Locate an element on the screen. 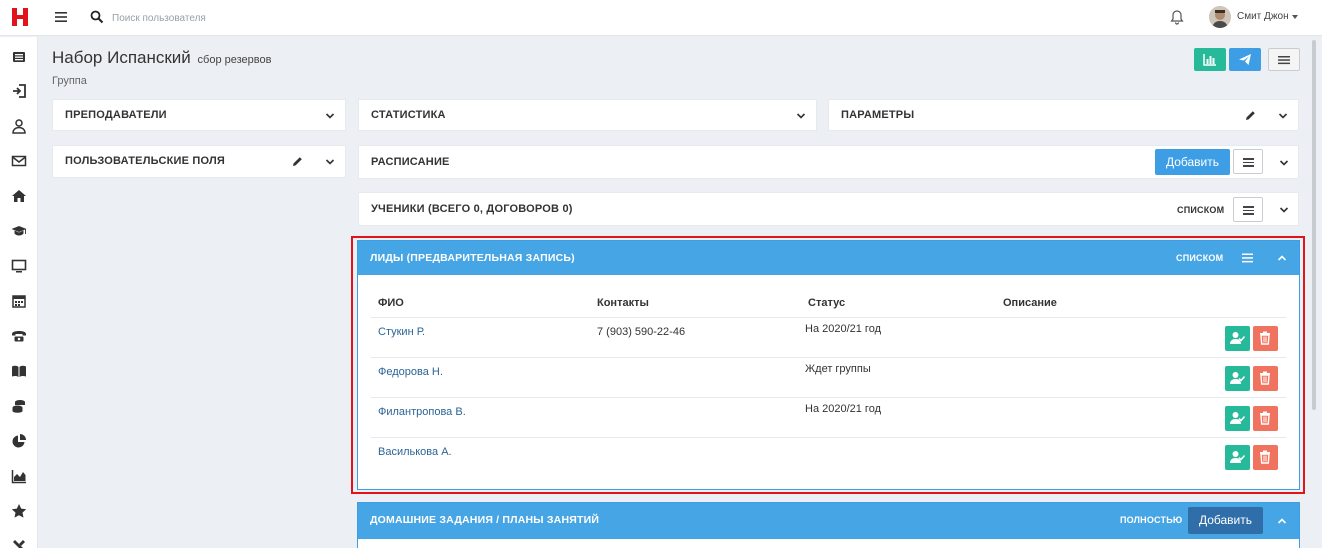 The width and height of the screenshot is (1322, 548). user-icon is located at coordinates (19, 126).